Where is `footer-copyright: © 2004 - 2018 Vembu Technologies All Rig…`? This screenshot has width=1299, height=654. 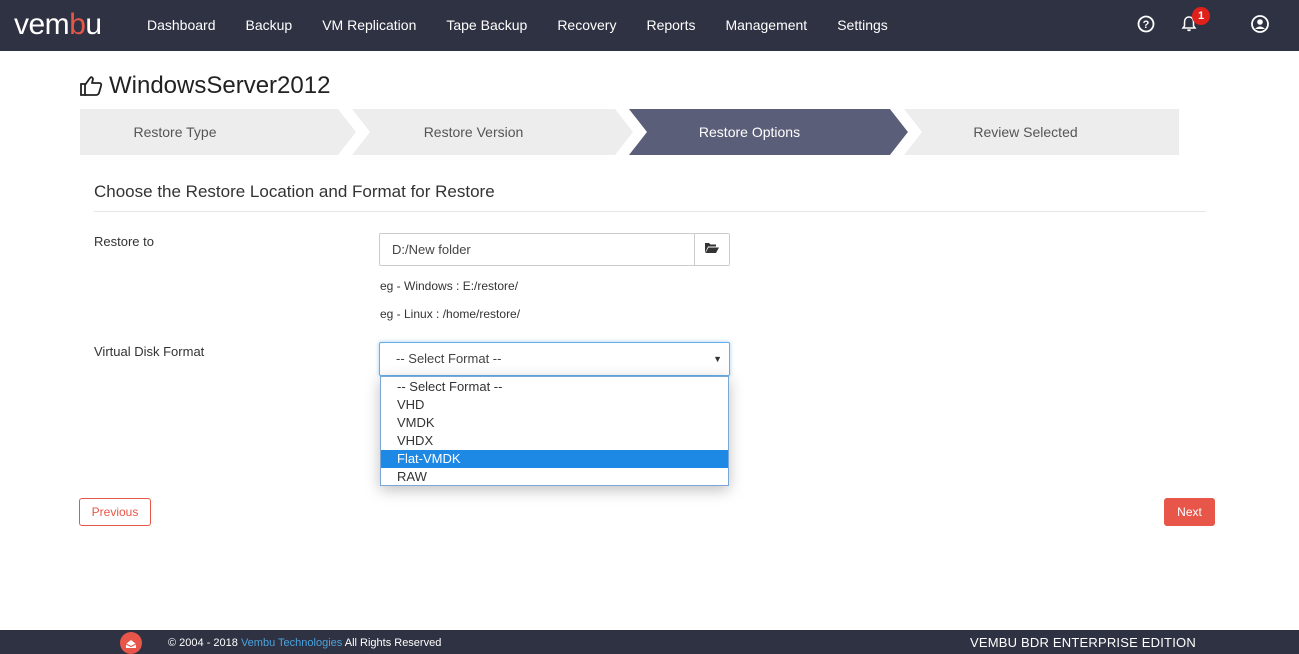
footer-copyright: © 2004 - 2018 Vembu Technologies All Rig… is located at coordinates (304, 642).